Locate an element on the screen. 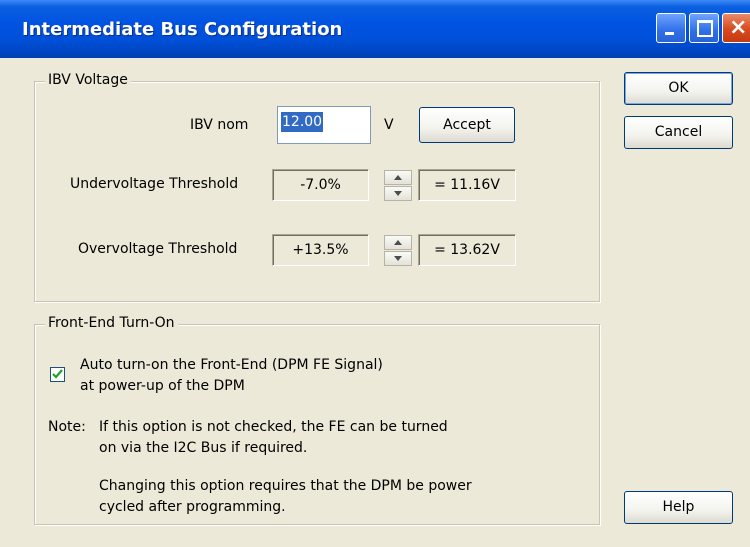  window-title: Intermediate Bus Configuration is located at coordinates (182, 29).